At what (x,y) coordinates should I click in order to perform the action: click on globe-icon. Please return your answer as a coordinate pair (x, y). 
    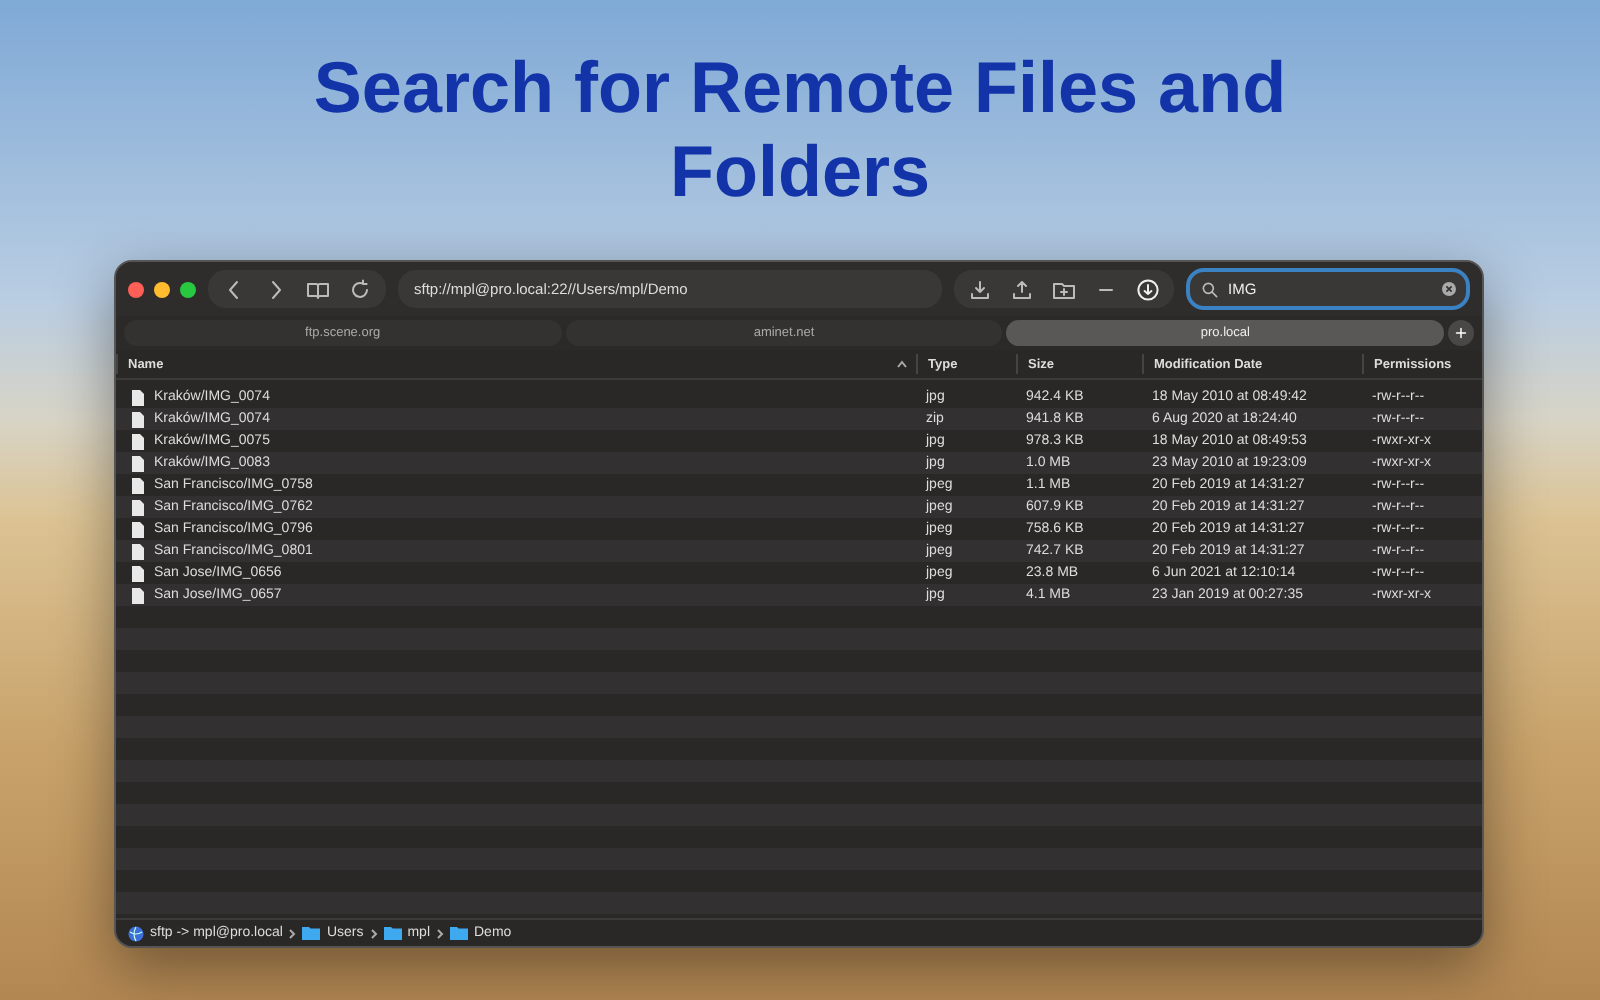
    Looking at the image, I should click on (136, 933).